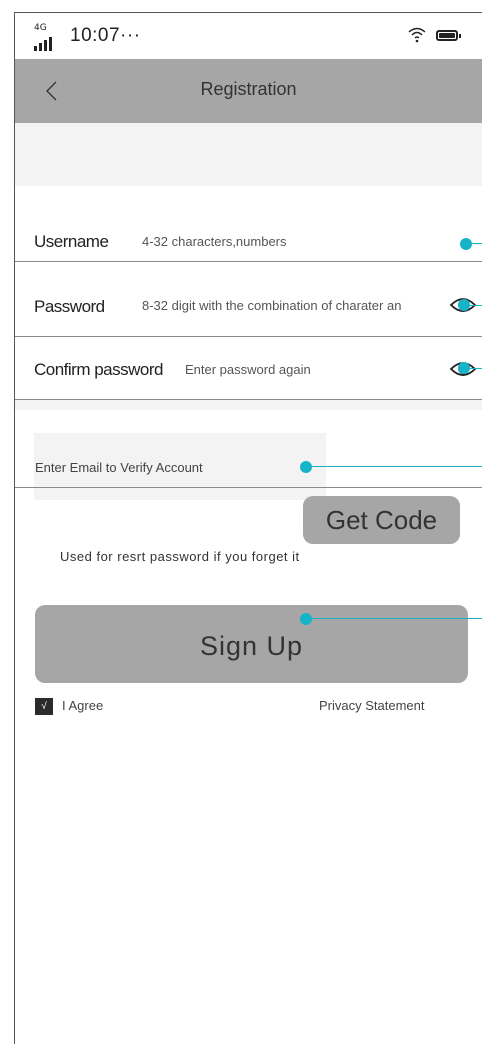 Image resolution: width=482 pixels, height=1044 pixels. I want to click on agree-checkbox: √, so click(44, 706).